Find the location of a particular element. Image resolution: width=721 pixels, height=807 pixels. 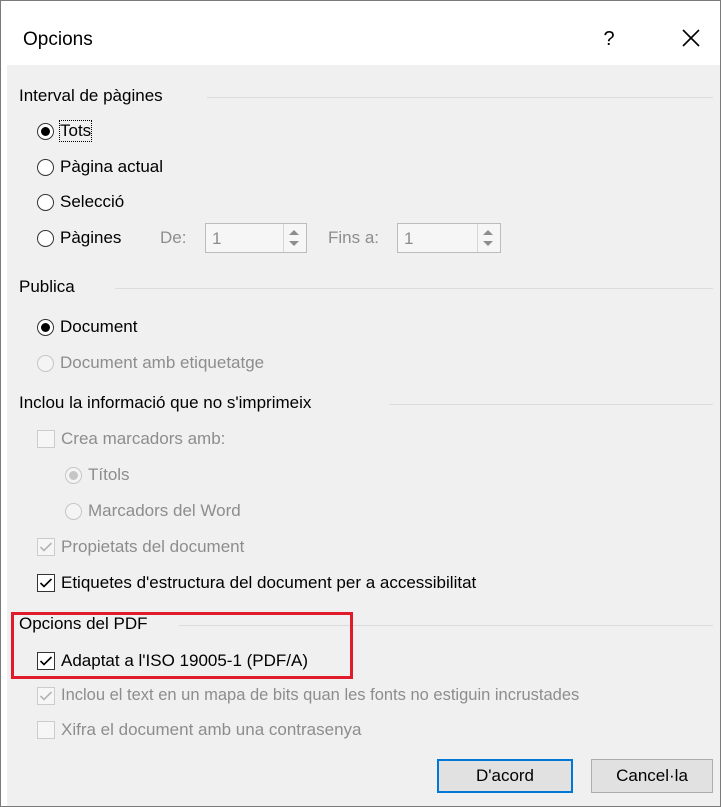

radio-label: Títols is located at coordinates (109, 474).